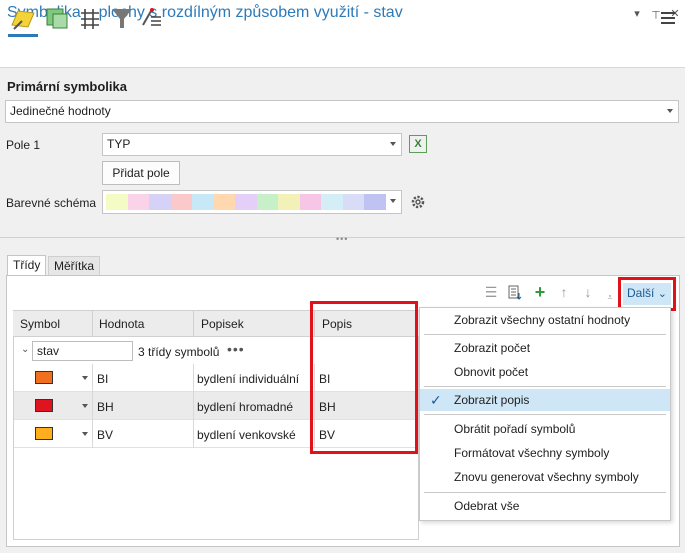 Image resolution: width=685 pixels, height=553 pixels. What do you see at coordinates (545, 453) in the screenshot?
I see `menu-item-format-all-symbols: Formátovat všechny symboly` at bounding box center [545, 453].